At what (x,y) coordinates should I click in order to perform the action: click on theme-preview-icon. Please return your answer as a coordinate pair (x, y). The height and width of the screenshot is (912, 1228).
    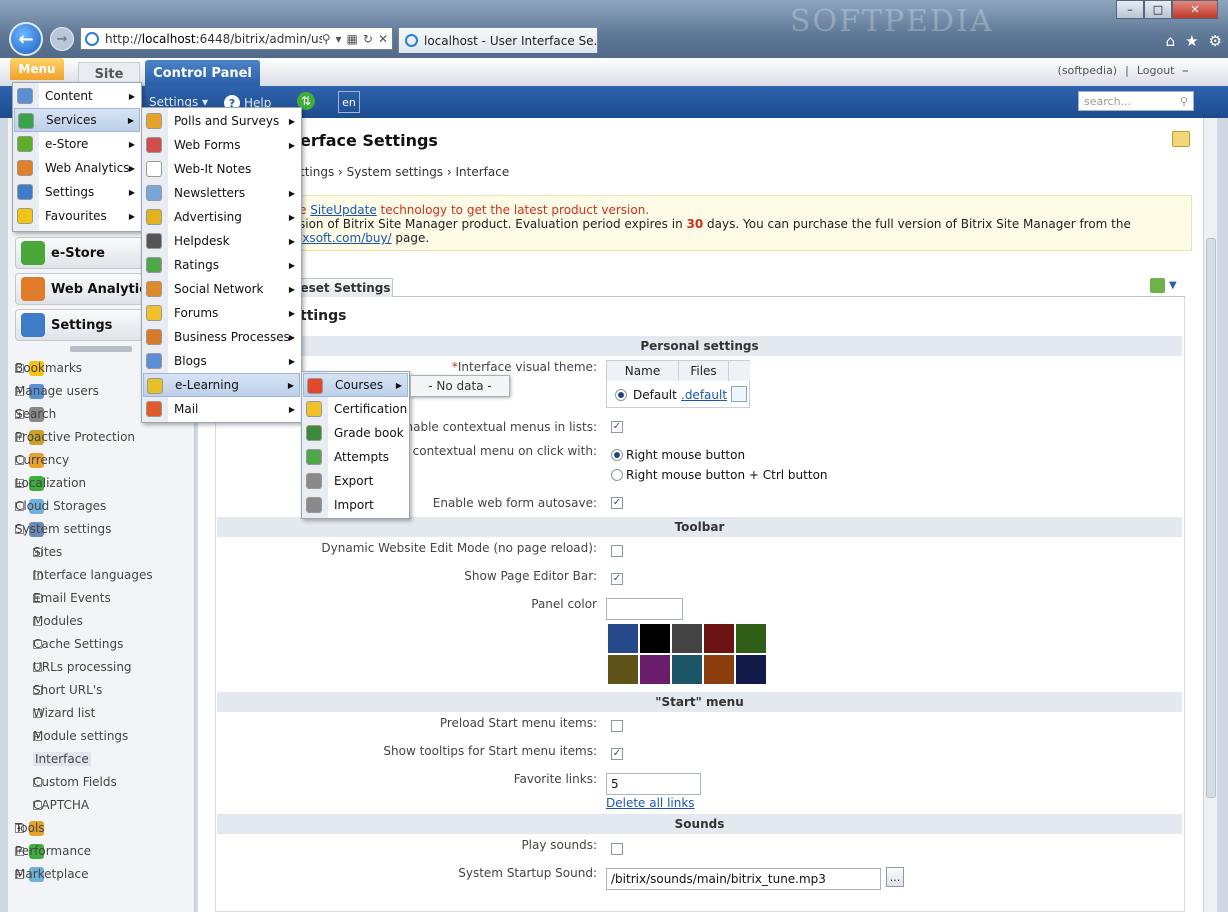
    Looking at the image, I should click on (739, 394).